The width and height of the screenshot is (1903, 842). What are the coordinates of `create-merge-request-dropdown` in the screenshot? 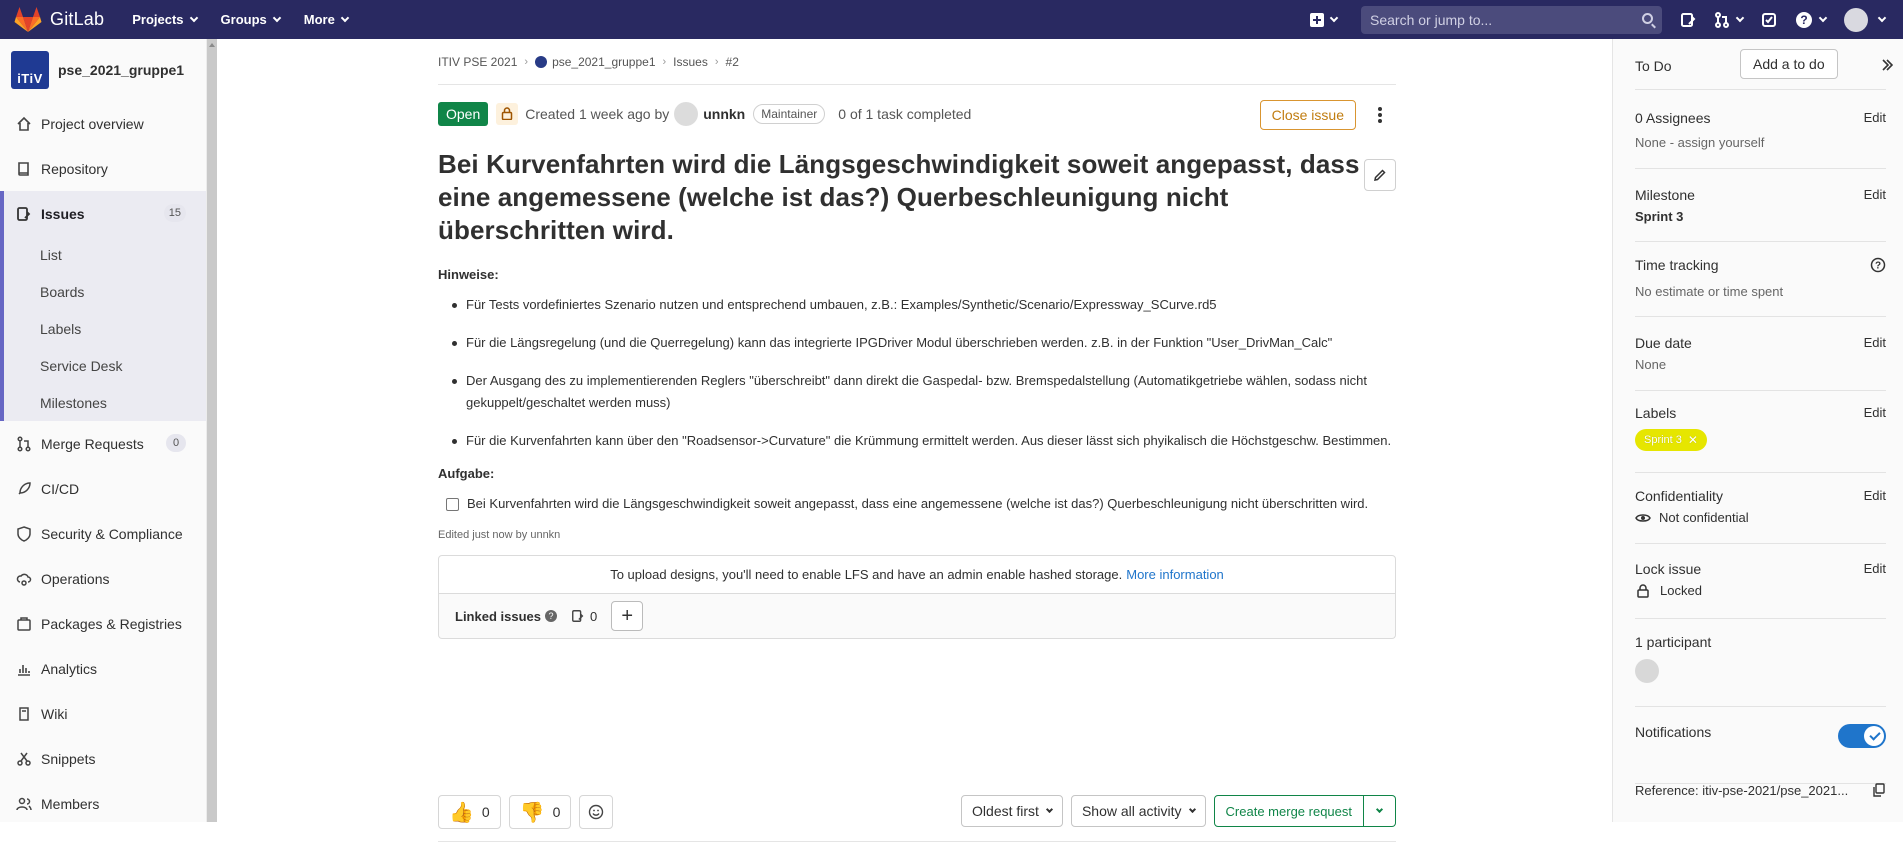 It's located at (1380, 811).